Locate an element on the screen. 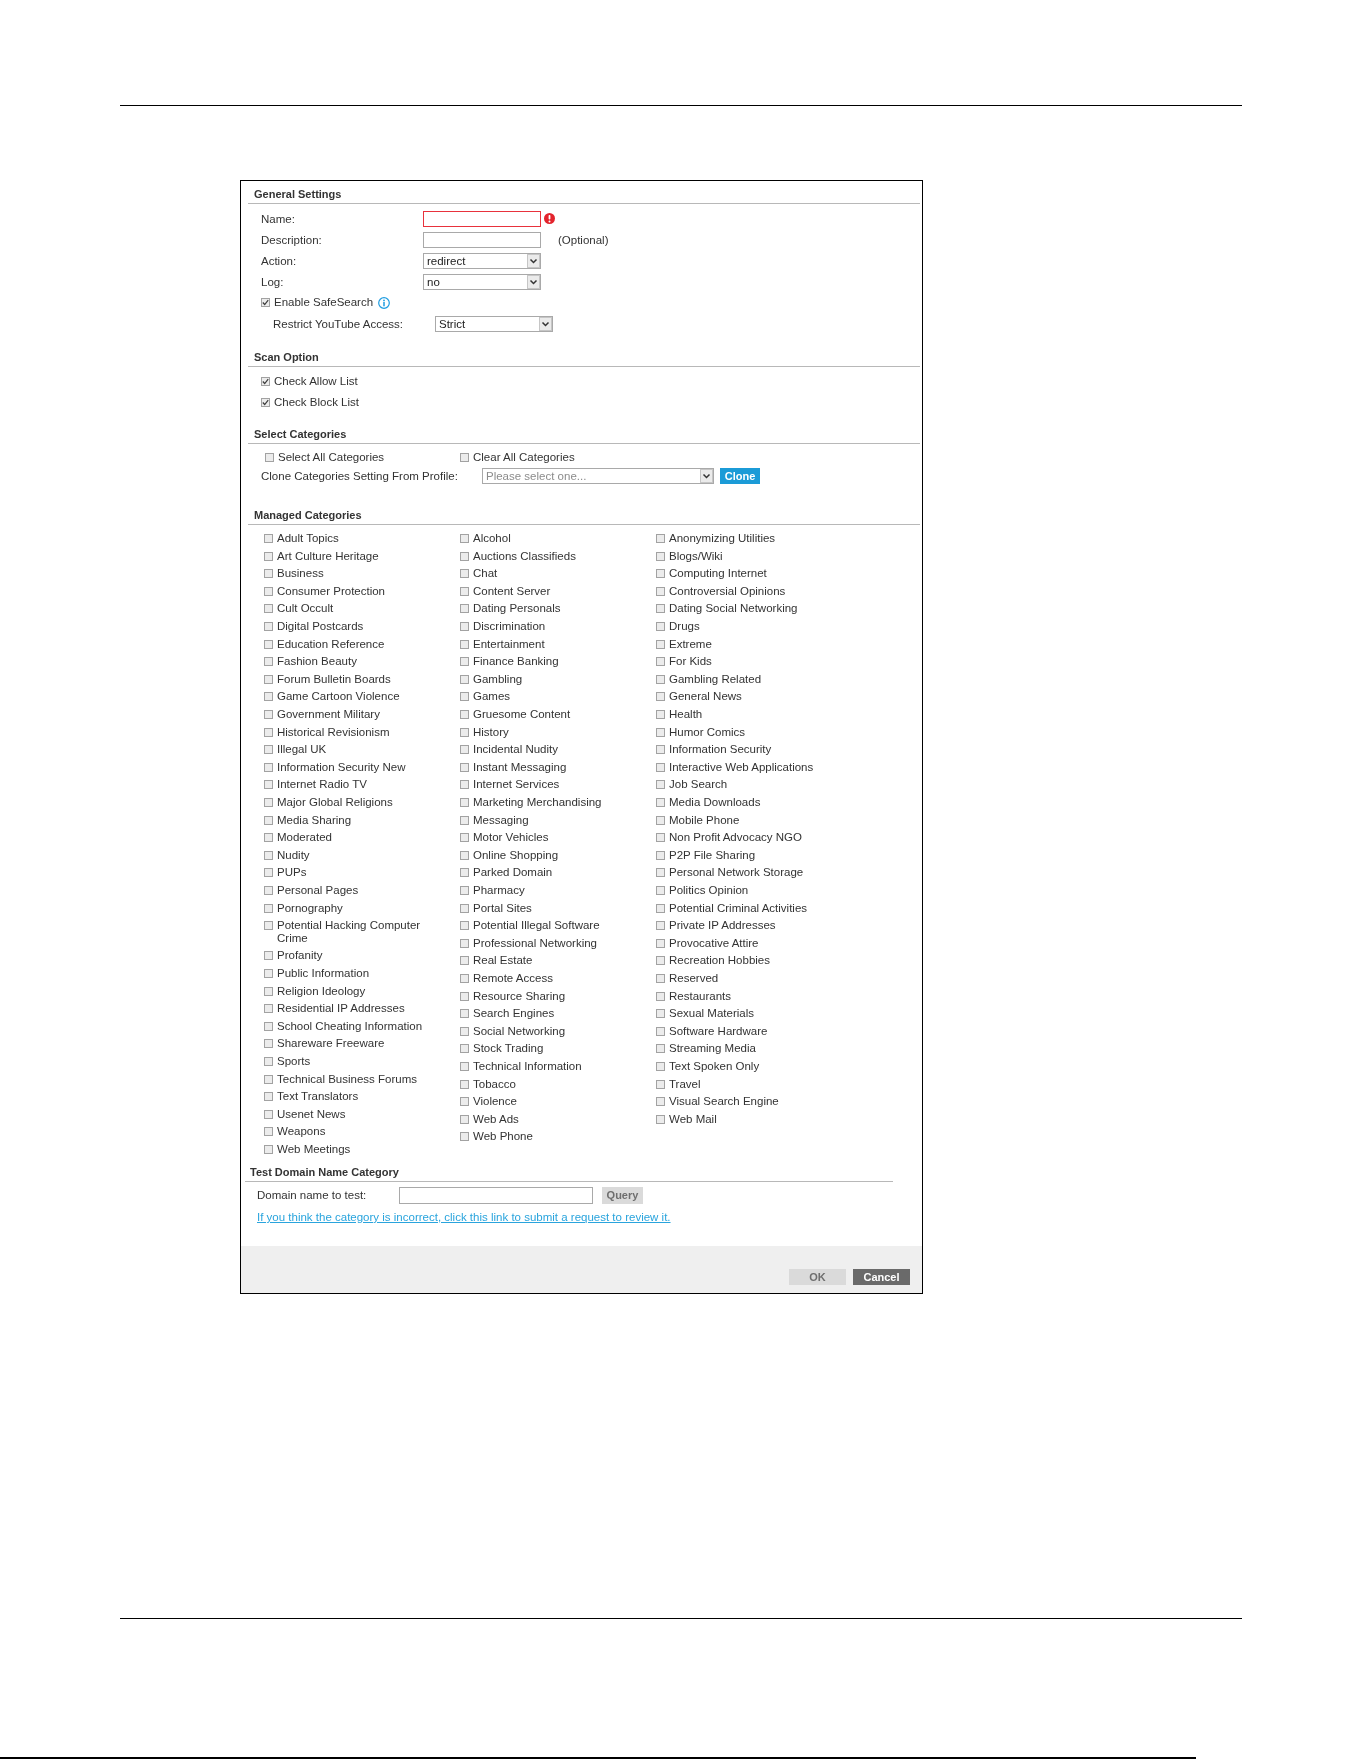 The image size is (1361, 1761). review-link: If you think the category is incorrect, click this link to submit a request to review it. is located at coordinates (464, 1216).